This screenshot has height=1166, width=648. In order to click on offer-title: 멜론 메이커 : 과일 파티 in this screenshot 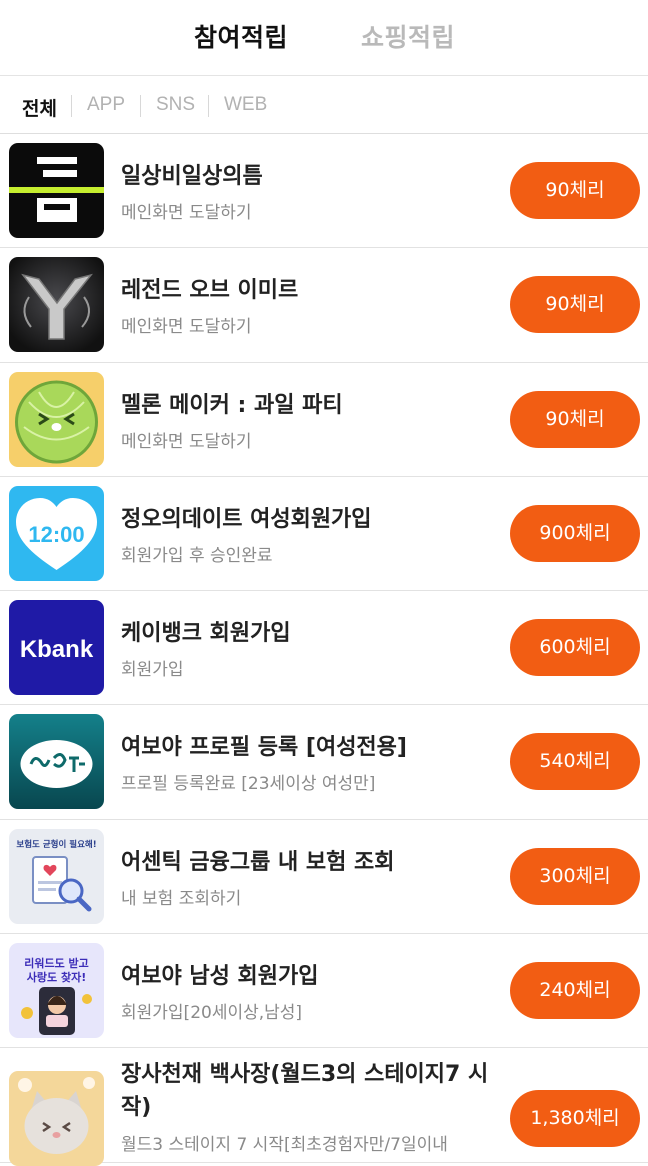, I will do `click(232, 405)`.